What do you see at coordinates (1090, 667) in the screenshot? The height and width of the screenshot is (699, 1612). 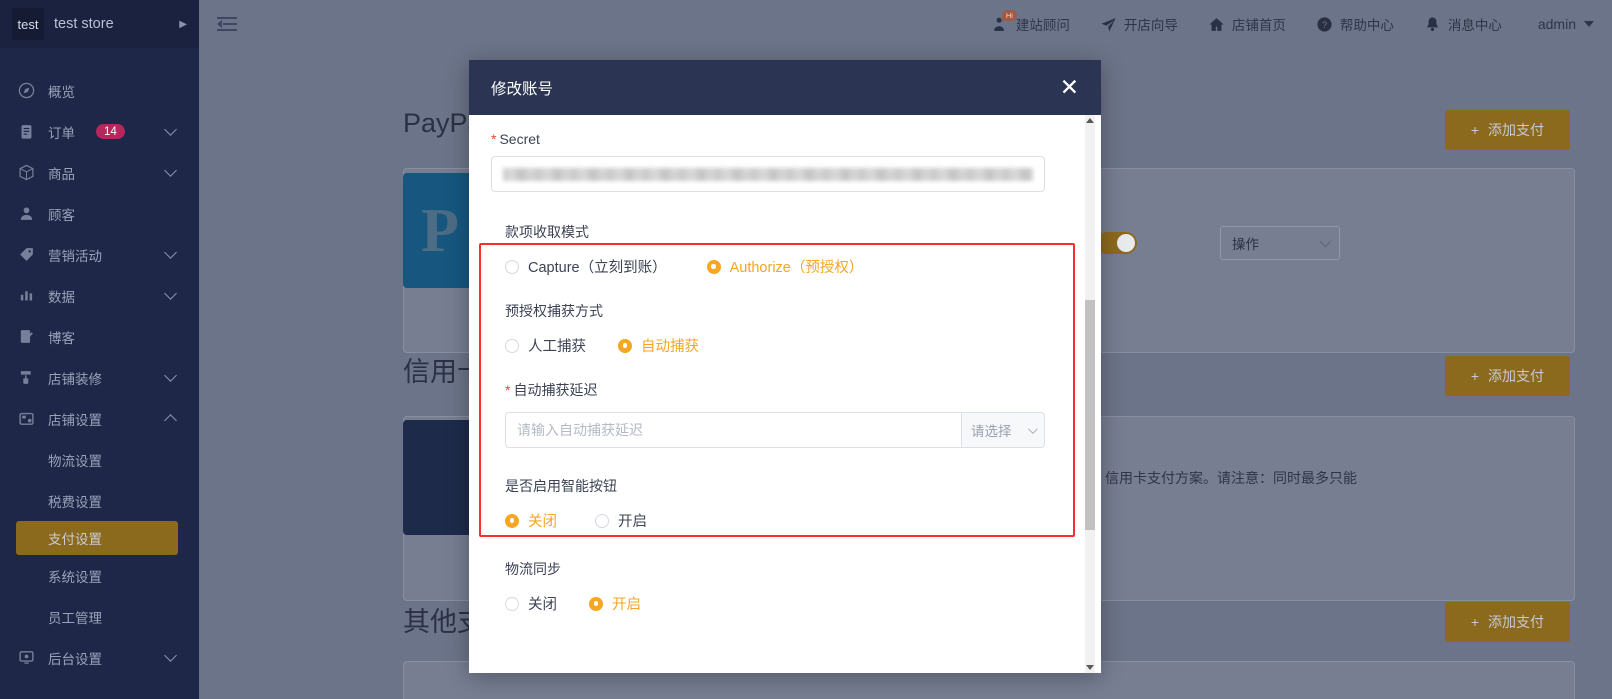 I see `scroll-down-arrow-icon` at bounding box center [1090, 667].